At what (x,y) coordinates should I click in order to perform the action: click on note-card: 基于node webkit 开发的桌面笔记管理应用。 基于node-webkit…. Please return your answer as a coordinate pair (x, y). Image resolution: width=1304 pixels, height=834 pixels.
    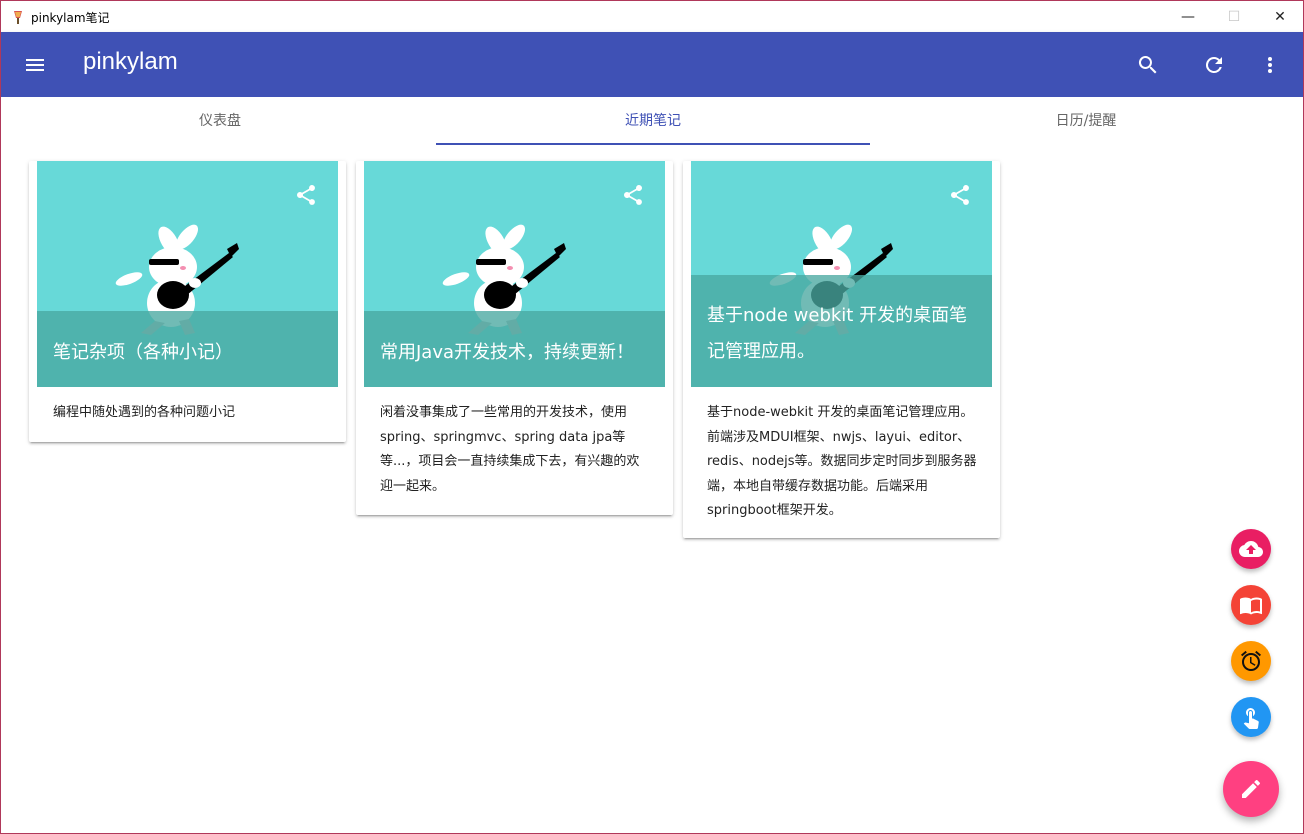
    Looking at the image, I should click on (841, 349).